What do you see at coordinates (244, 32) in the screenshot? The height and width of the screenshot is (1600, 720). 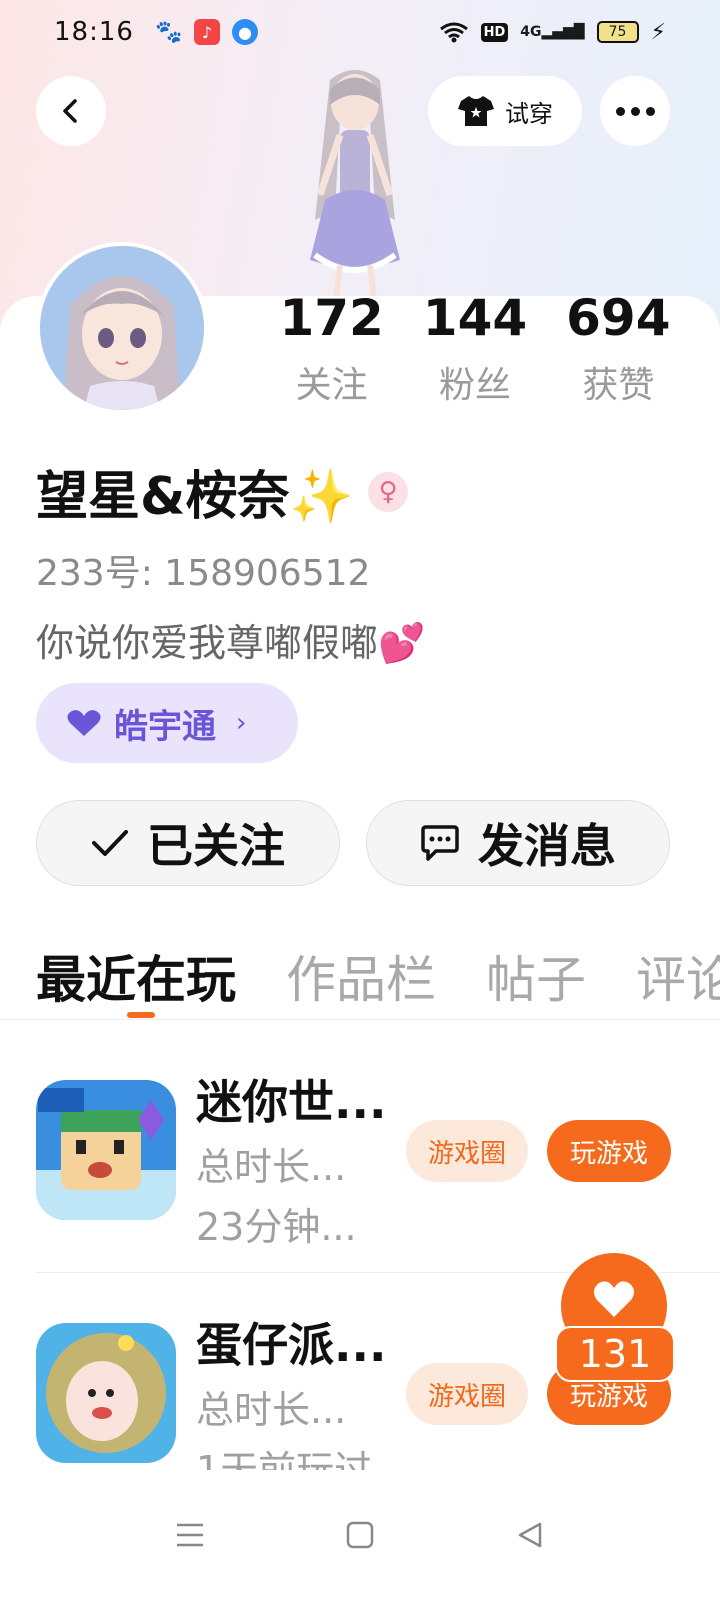 I see `blue-app-icon: ●` at bounding box center [244, 32].